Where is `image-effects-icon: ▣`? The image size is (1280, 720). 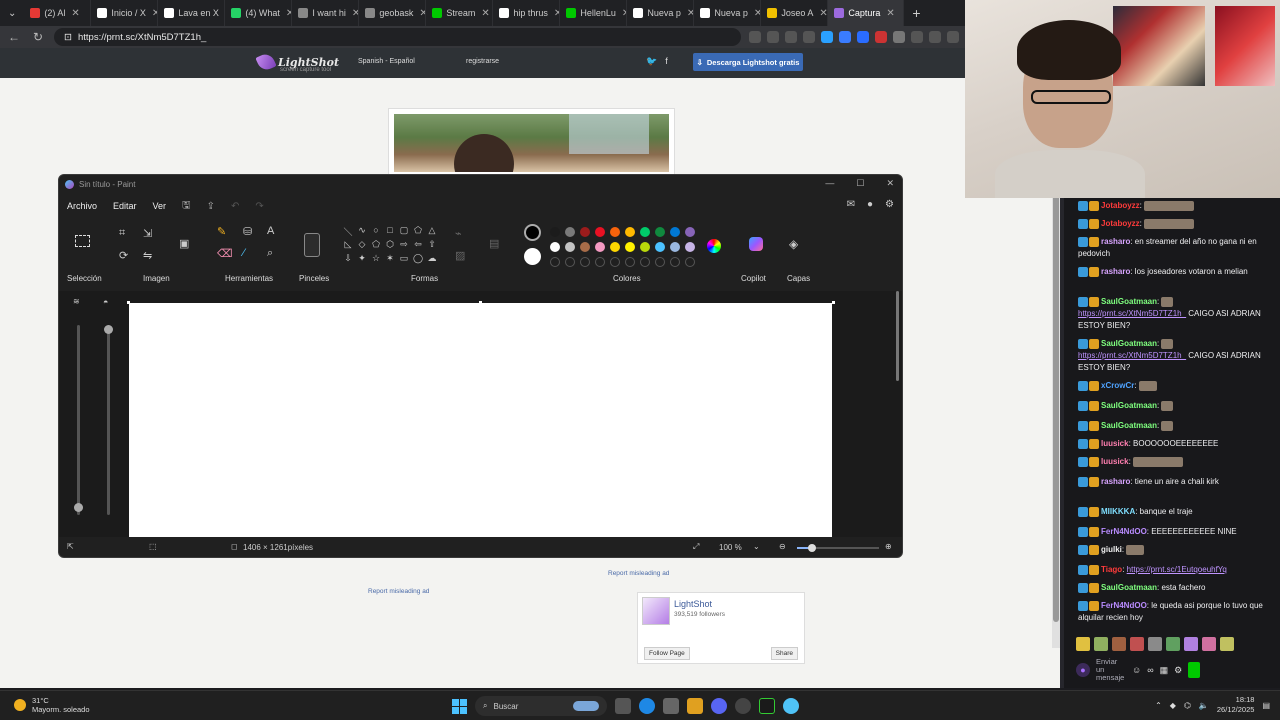 image-effects-icon: ▣ is located at coordinates (184, 243).